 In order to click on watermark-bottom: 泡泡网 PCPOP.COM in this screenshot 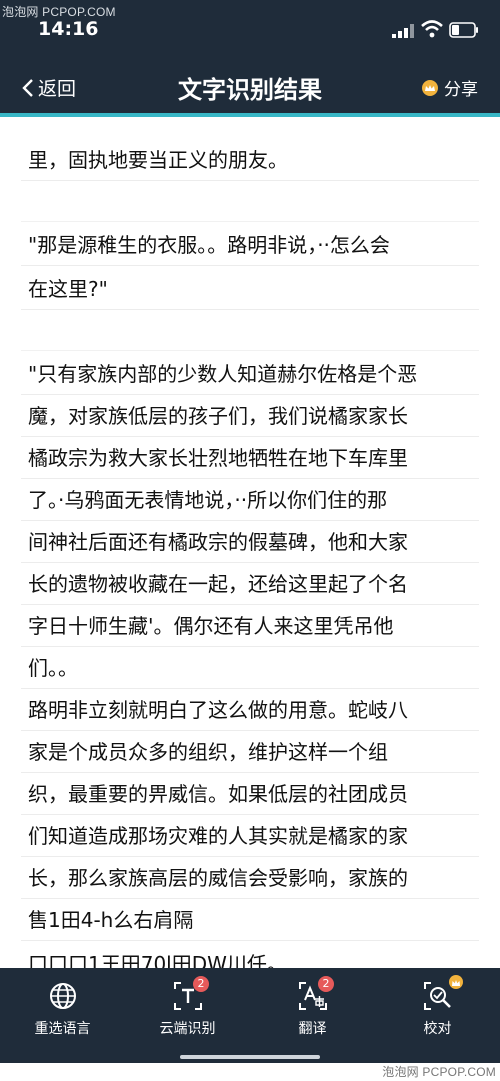, I will do `click(439, 1072)`.